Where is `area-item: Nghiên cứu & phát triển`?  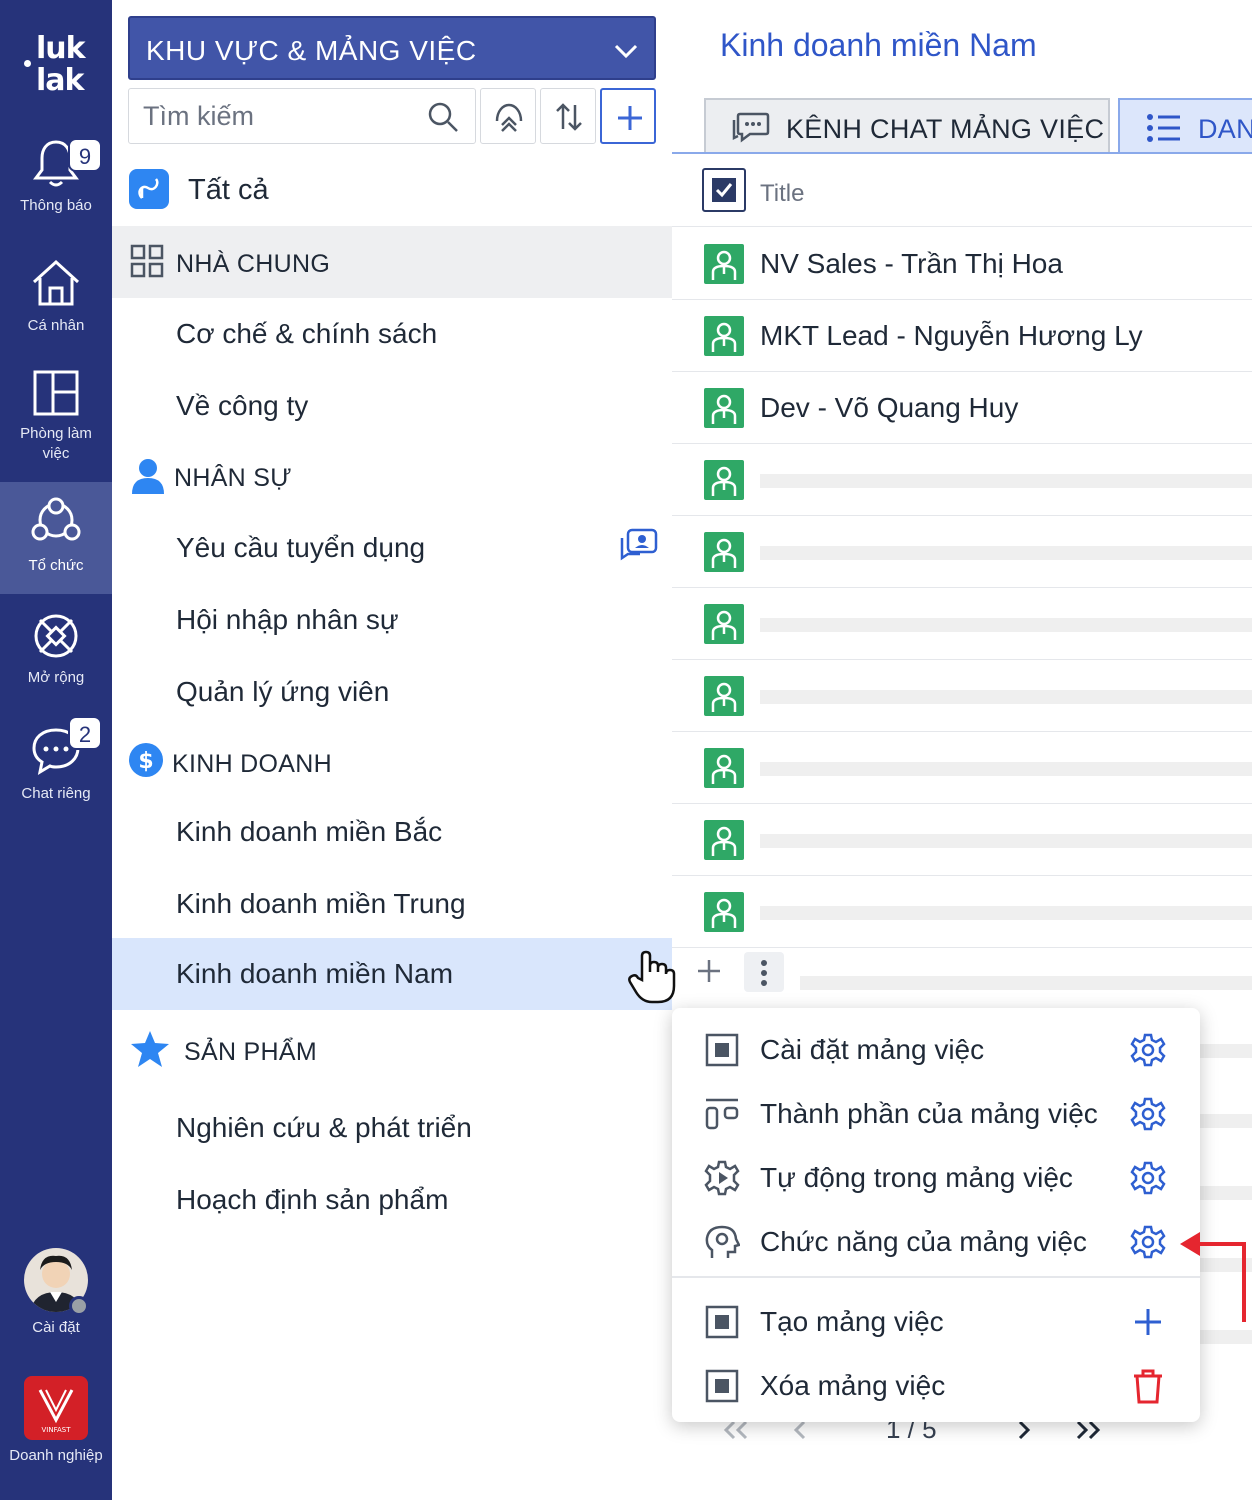 area-item: Nghiên cứu & phát triển is located at coordinates (392, 1128).